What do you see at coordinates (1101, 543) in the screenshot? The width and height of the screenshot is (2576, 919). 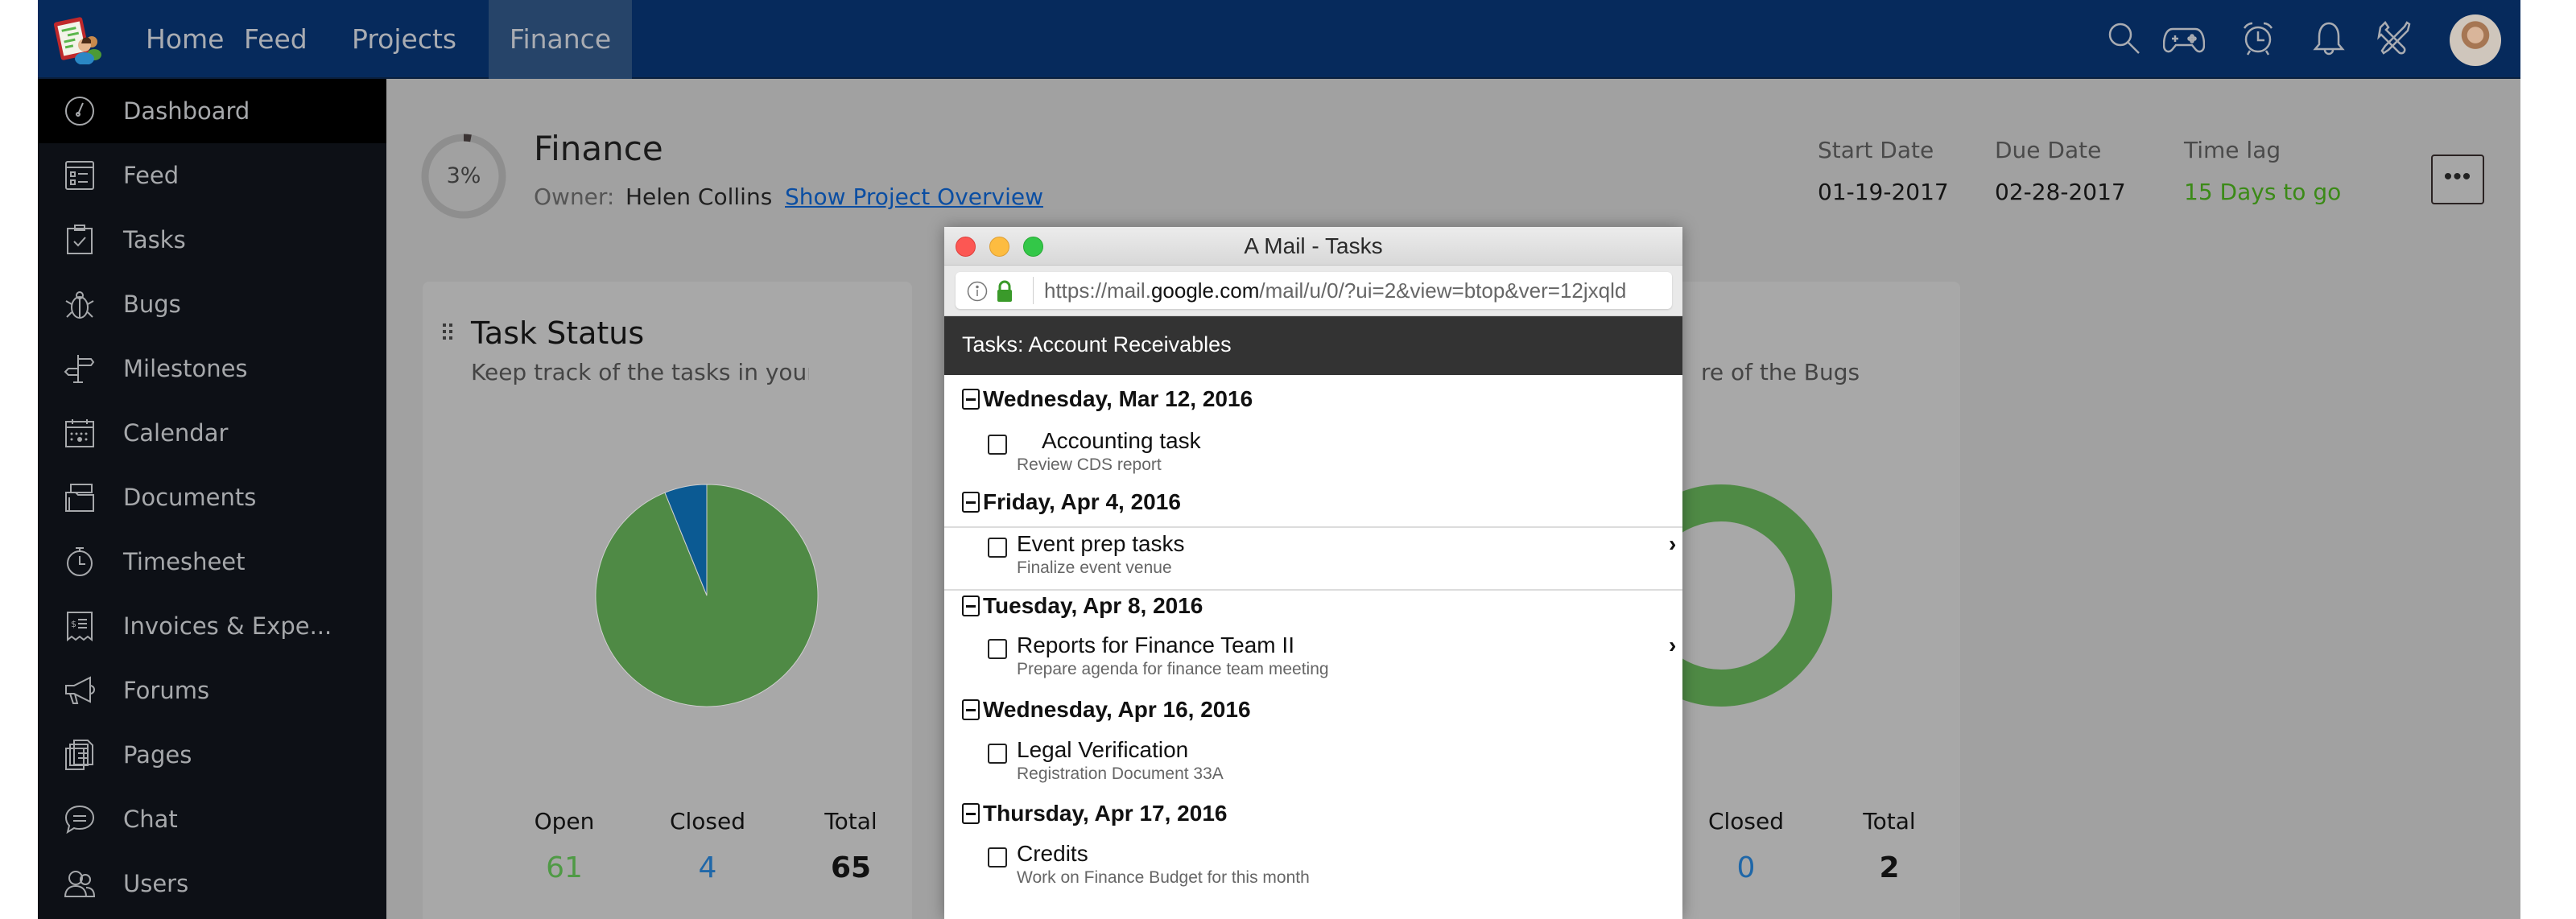 I see `task-name: Event prep tasks` at bounding box center [1101, 543].